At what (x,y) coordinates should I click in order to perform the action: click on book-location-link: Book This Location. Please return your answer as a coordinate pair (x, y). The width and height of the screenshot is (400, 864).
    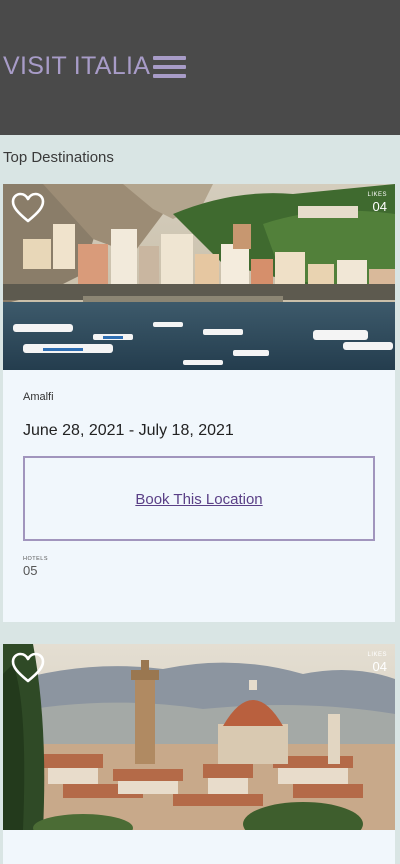
    Looking at the image, I should click on (199, 499).